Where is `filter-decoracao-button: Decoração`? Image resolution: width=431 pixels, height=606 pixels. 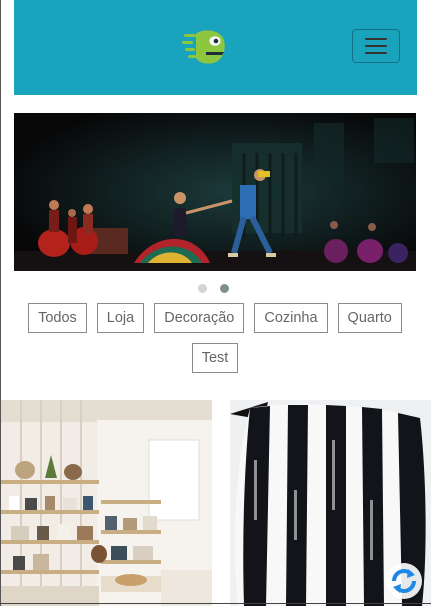 filter-decoracao-button: Decoração is located at coordinates (199, 318).